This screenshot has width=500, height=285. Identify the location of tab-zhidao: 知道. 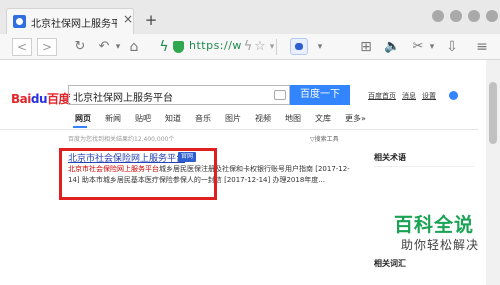
(173, 118).